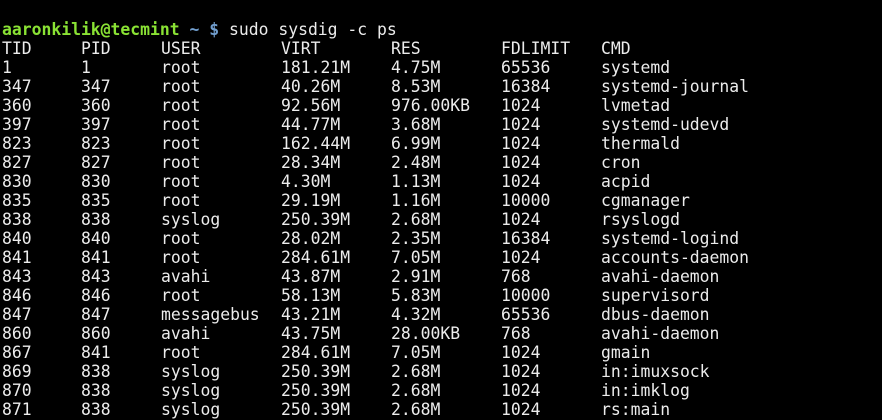 Image resolution: width=882 pixels, height=420 pixels. Describe the element at coordinates (442, 295) in the screenshot. I see `table-row: 846 846 root 58.13M 5.83M 10000 supervisord` at that location.